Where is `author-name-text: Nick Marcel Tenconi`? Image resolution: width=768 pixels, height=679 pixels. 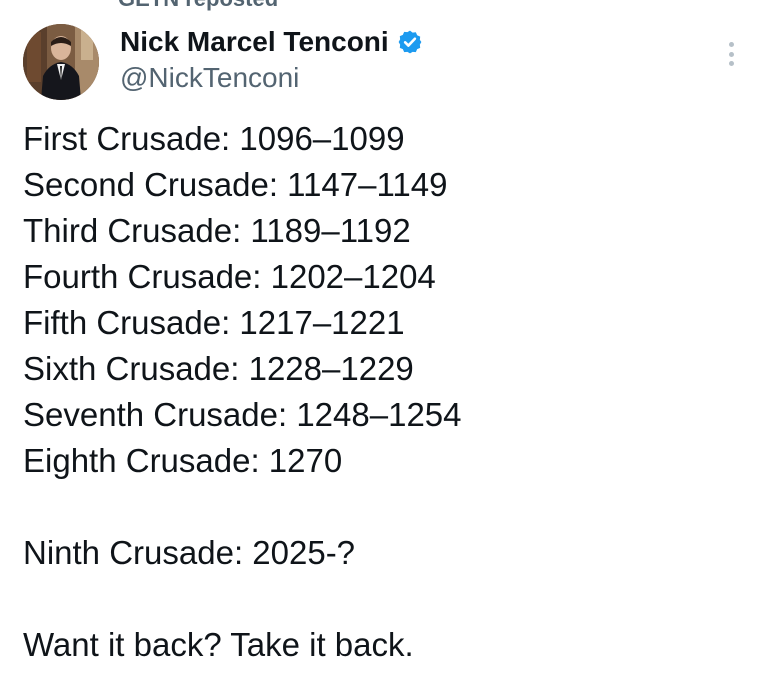
author-name-text: Nick Marcel Tenconi is located at coordinates (254, 42).